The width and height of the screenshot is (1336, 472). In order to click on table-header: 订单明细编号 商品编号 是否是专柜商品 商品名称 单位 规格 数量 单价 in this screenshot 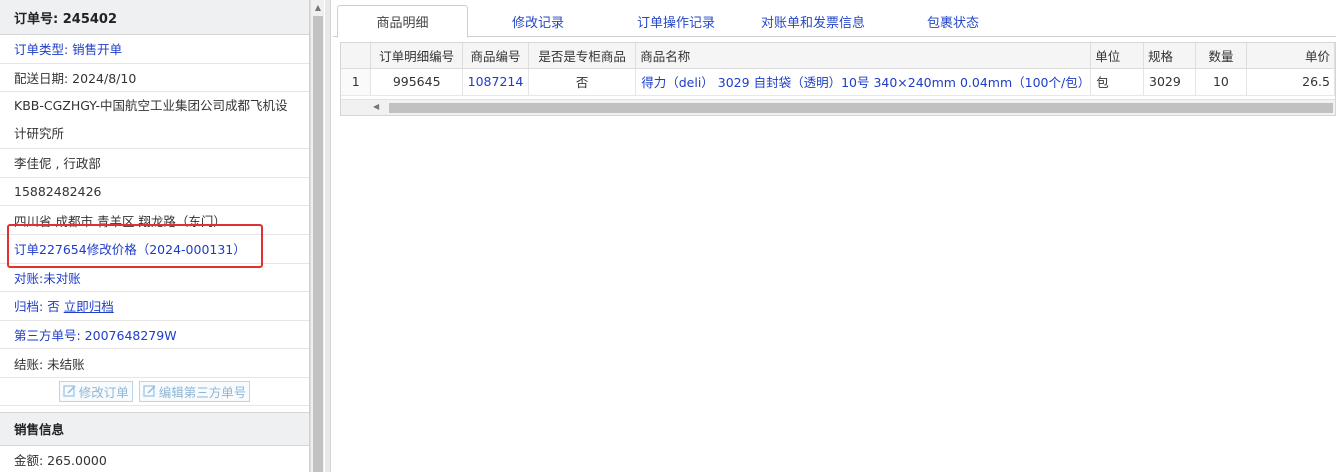, I will do `click(838, 56)`.